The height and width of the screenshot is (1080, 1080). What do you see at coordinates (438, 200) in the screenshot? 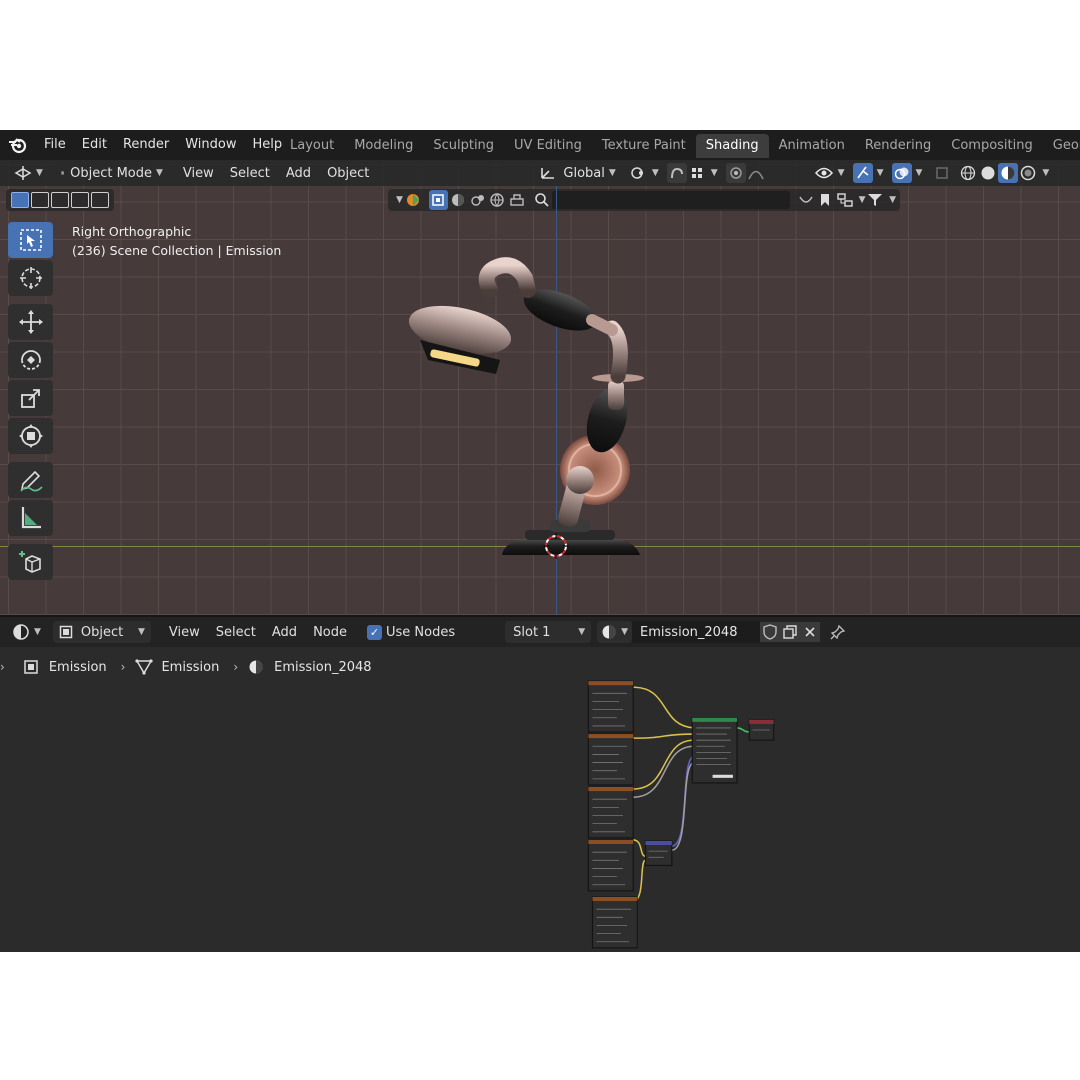
I see `restrict-select-icon` at bounding box center [438, 200].